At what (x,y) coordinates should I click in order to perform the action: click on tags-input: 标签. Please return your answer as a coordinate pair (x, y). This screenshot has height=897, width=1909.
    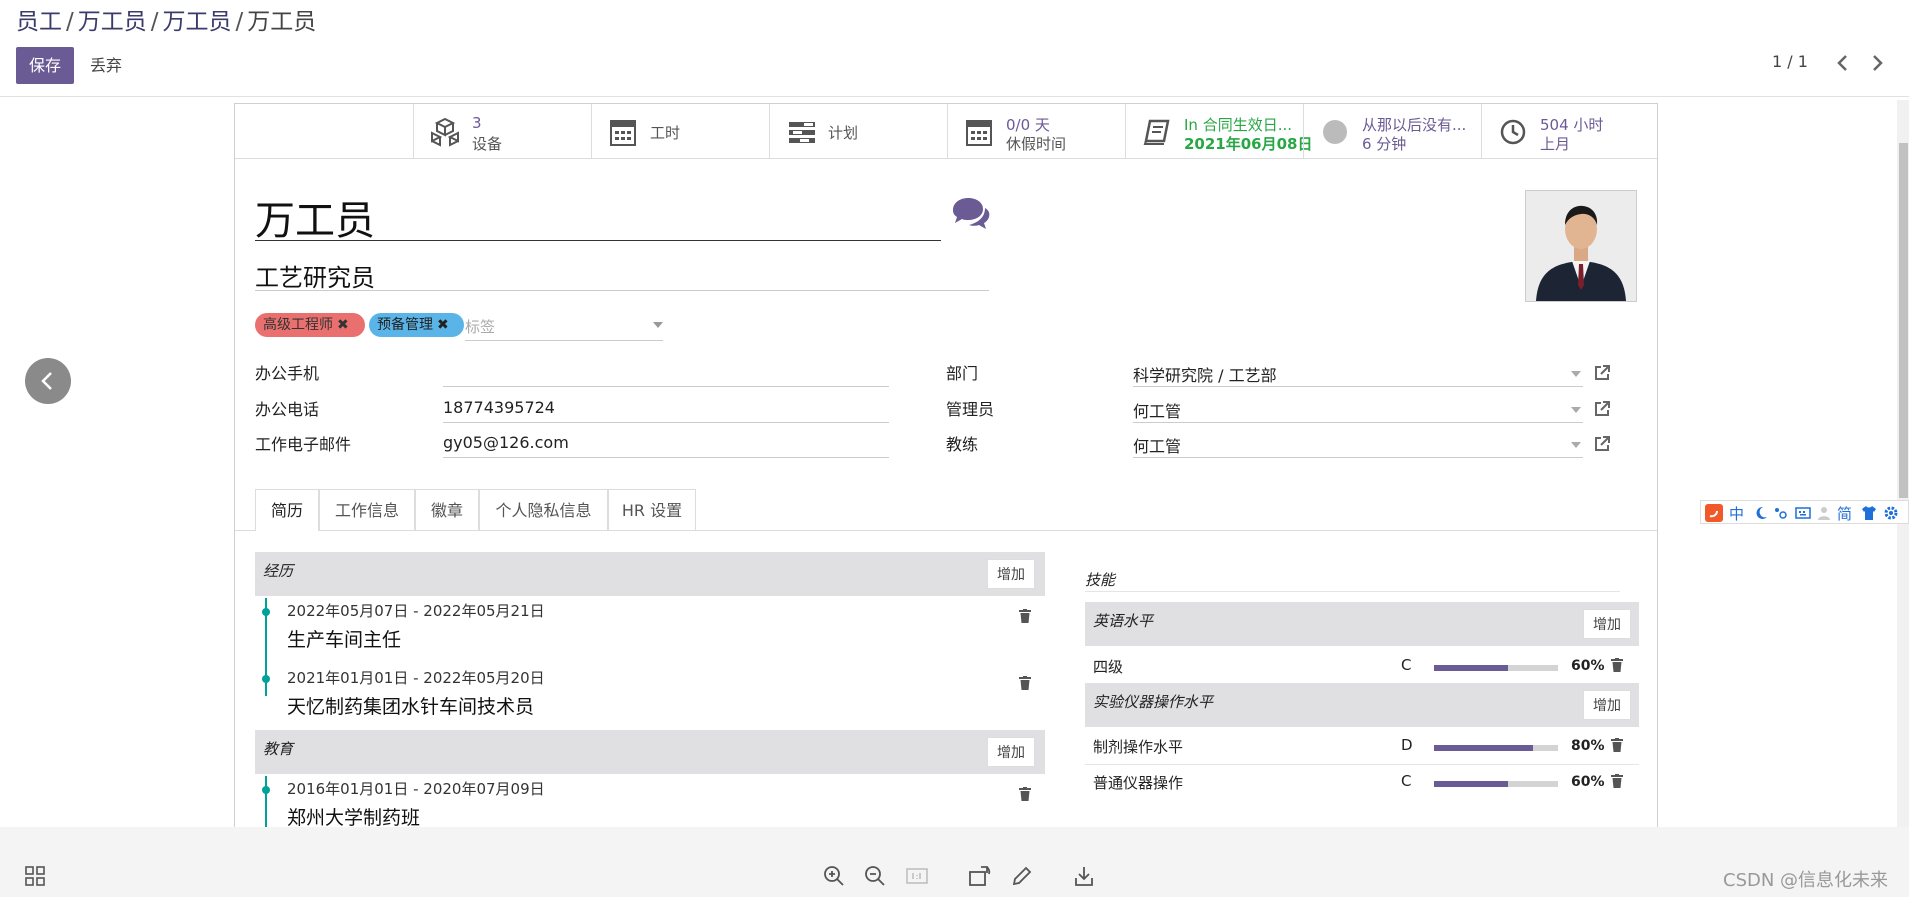
    Looking at the image, I should click on (480, 326).